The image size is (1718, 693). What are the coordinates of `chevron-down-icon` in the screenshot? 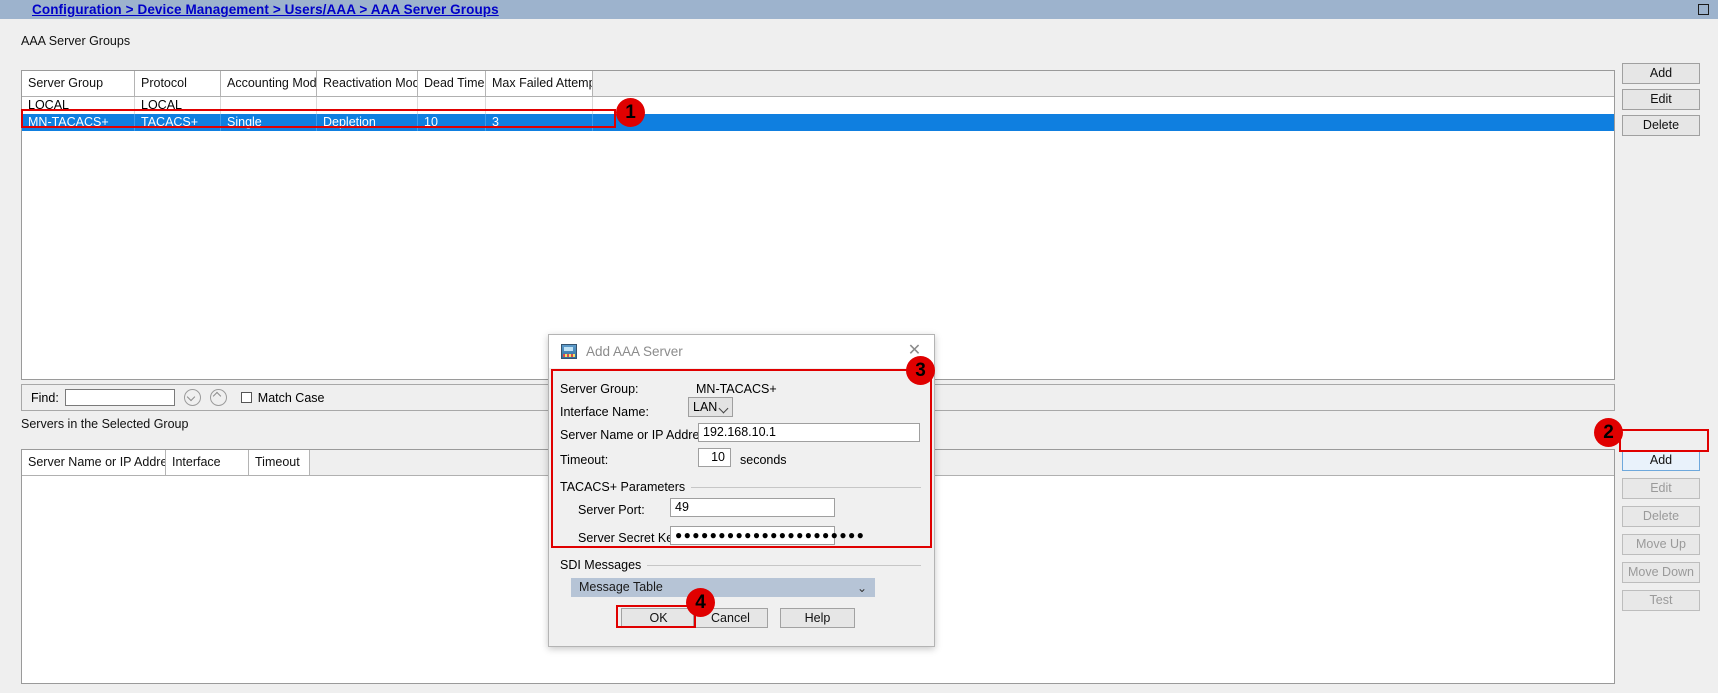 It's located at (723, 408).